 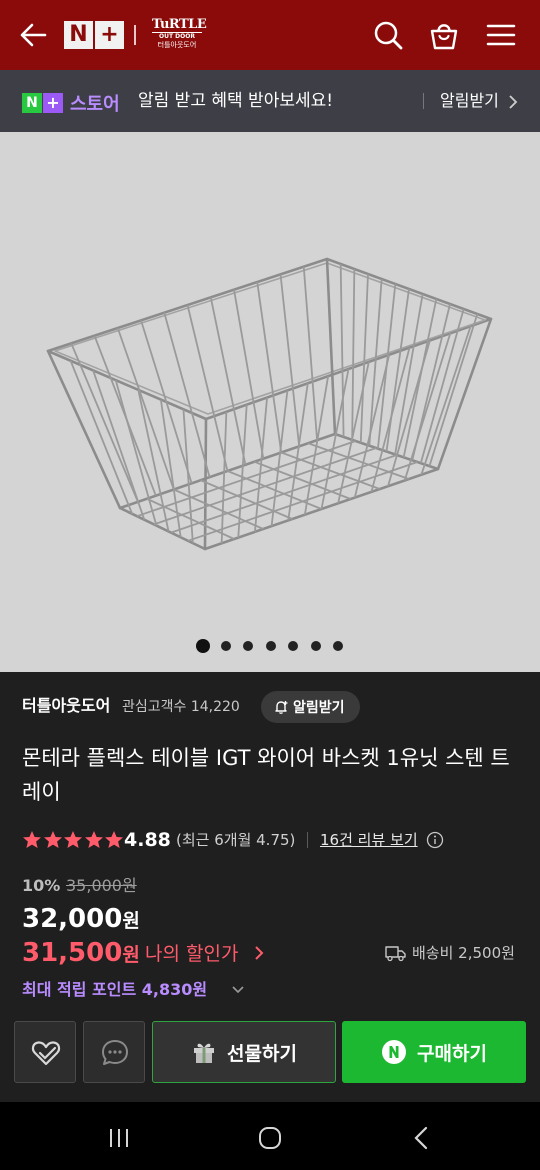 What do you see at coordinates (435, 840) in the screenshot?
I see `info-icon` at bounding box center [435, 840].